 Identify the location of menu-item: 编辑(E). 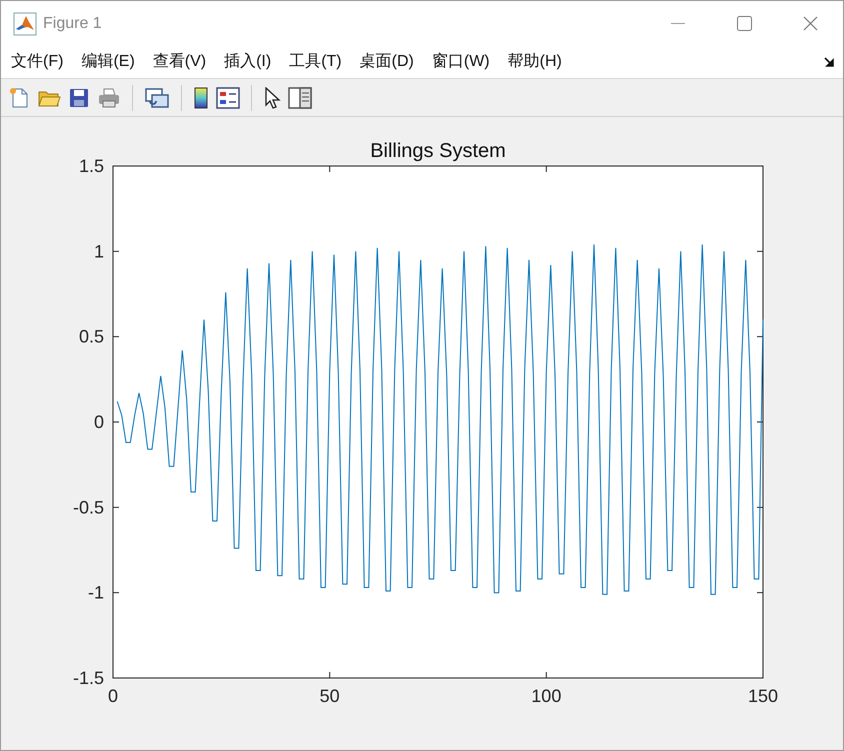
(108, 62).